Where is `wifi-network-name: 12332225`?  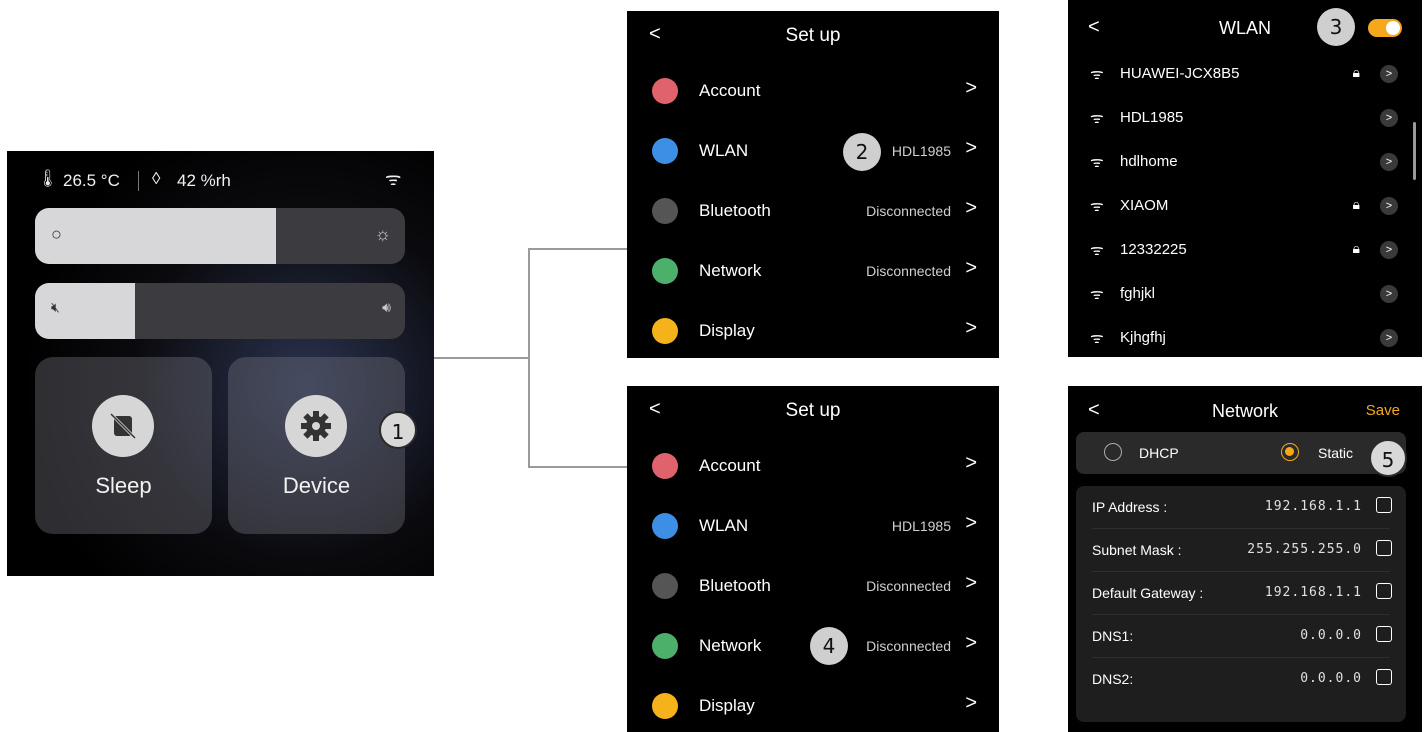 wifi-network-name: 12332225 is located at coordinates (1153, 249).